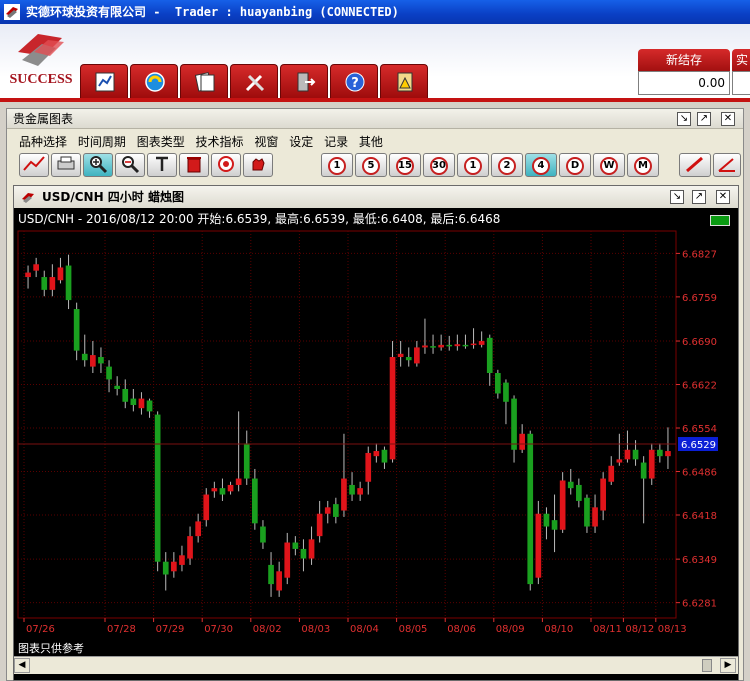 Image resolution: width=750 pixels, height=681 pixels. I want to click on period-day-button: D, so click(575, 165).